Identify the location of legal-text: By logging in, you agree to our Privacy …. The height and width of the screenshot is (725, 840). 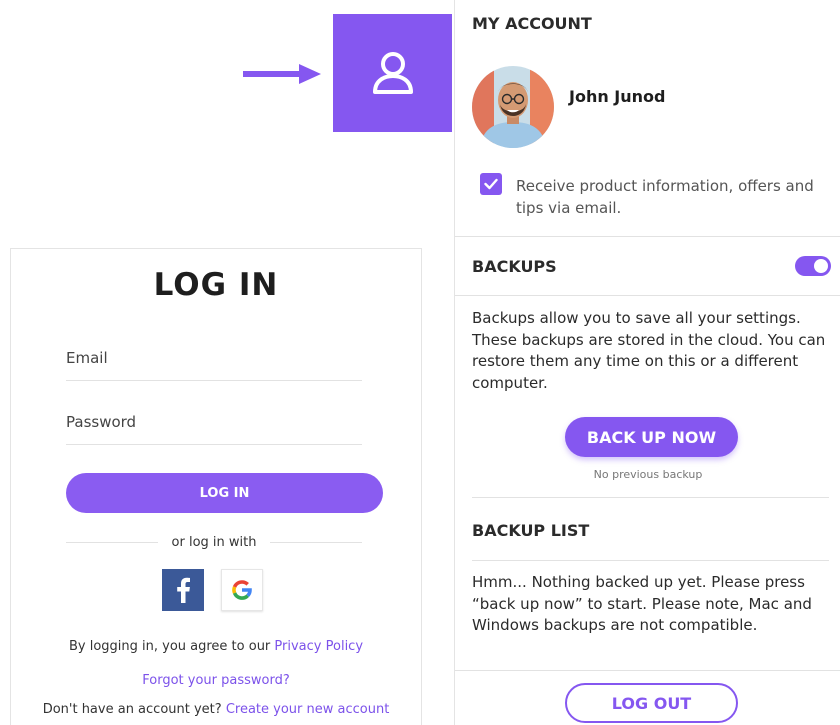
(216, 646).